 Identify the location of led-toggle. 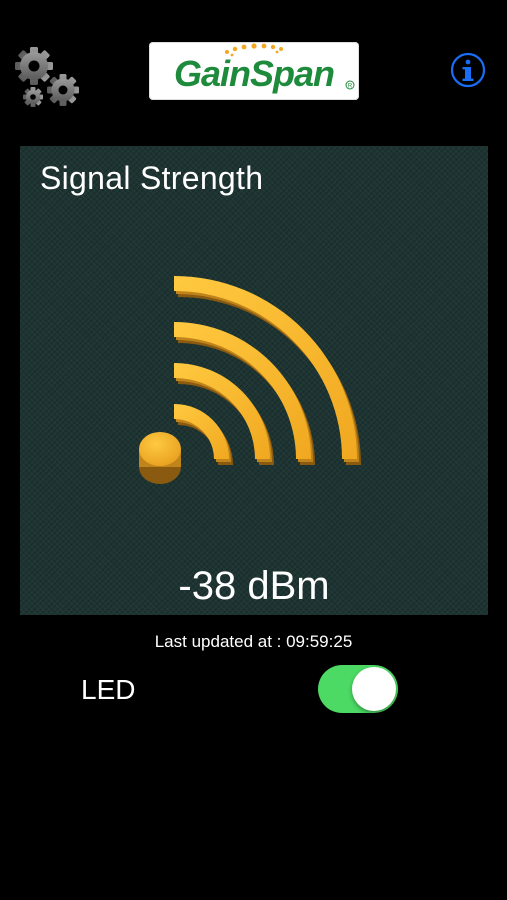
(358, 689).